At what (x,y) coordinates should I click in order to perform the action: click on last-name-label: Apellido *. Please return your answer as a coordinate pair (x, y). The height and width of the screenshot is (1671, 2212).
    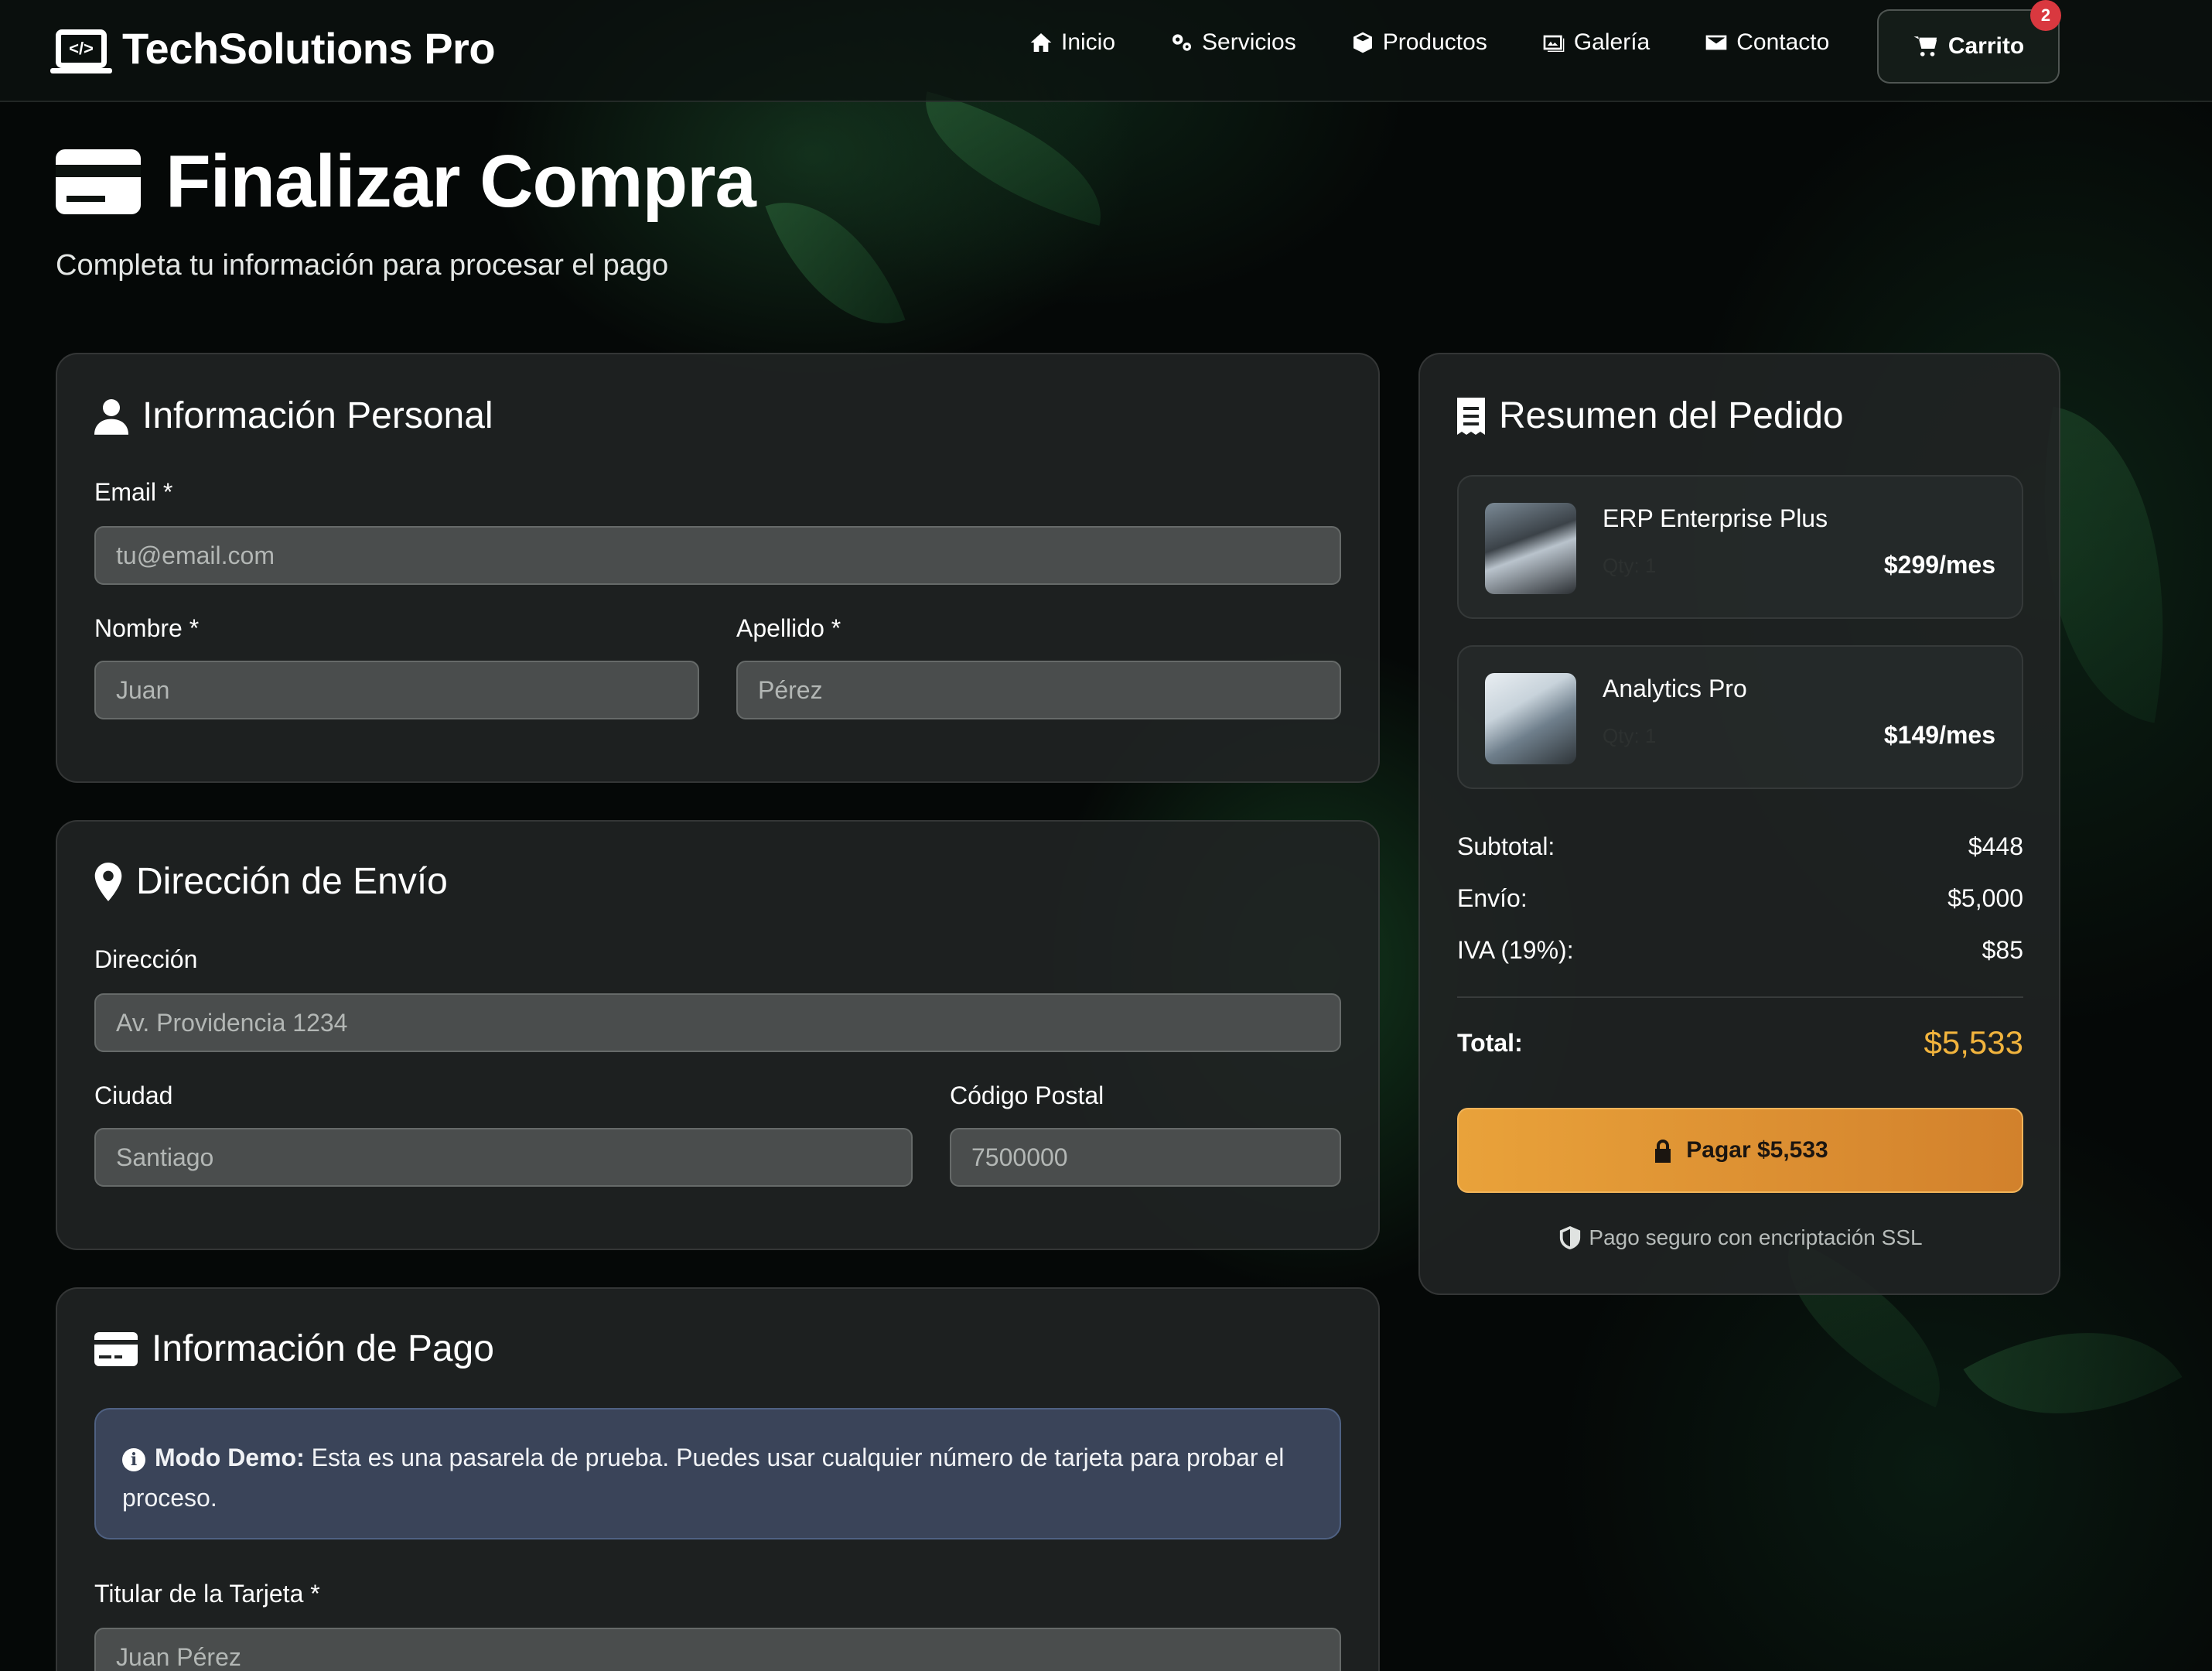
    Looking at the image, I should click on (788, 628).